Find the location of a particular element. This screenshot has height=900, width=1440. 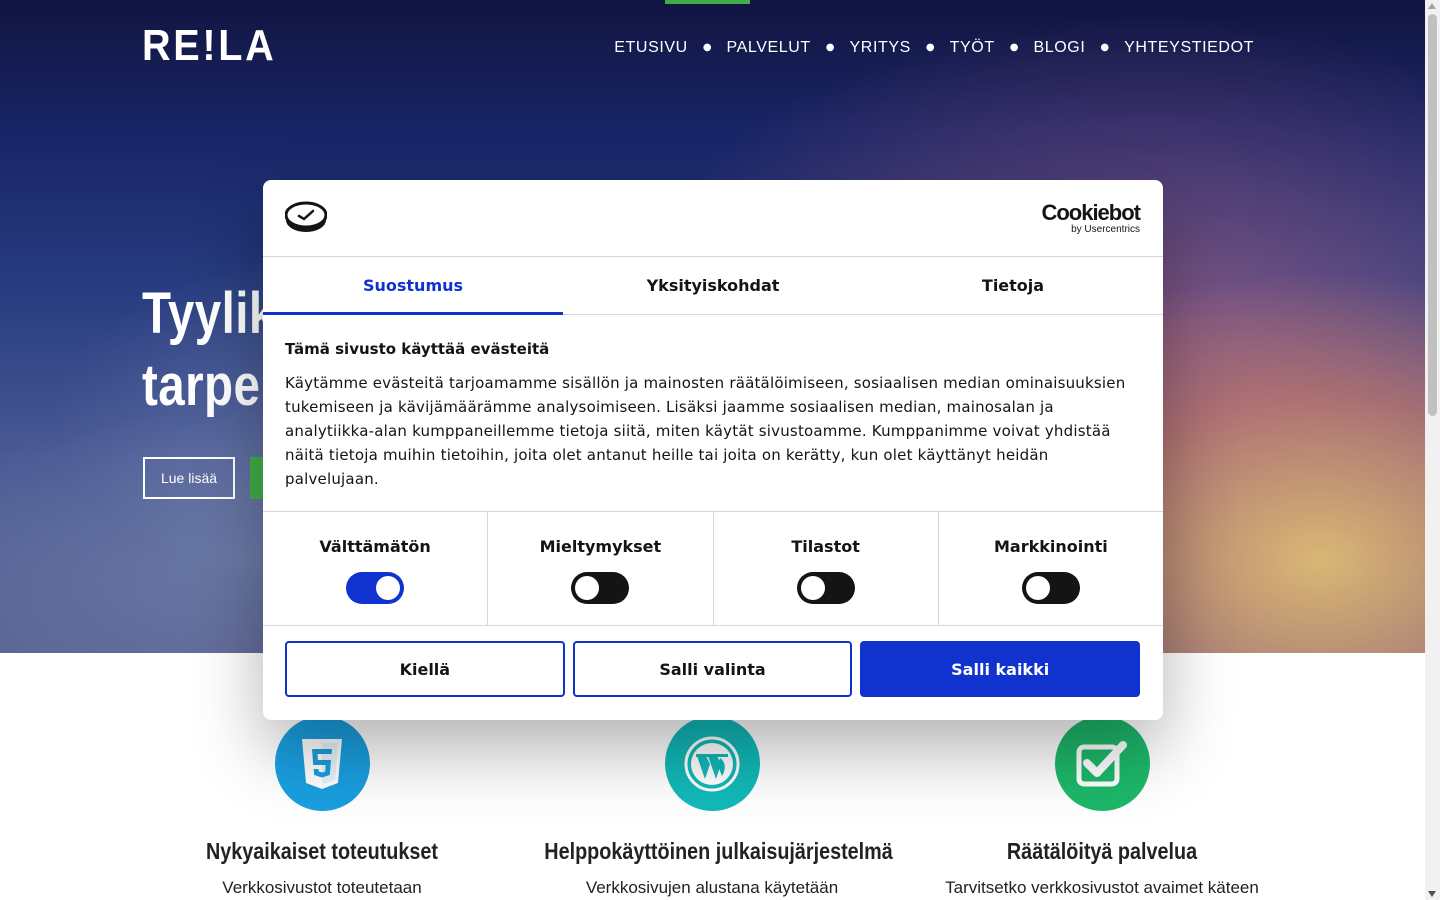

wordpress-icon is located at coordinates (712, 763).